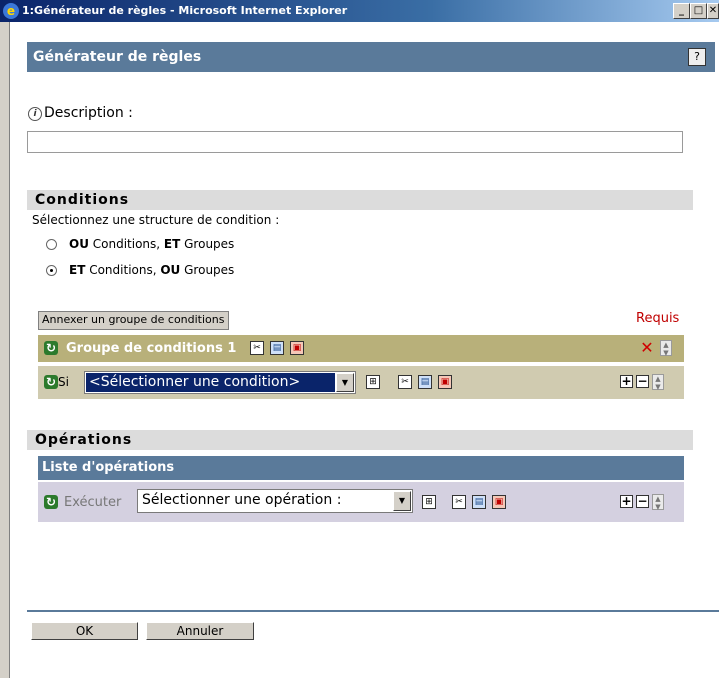 This screenshot has width=719, height=678. Describe the element at coordinates (51, 270) in the screenshot. I see `radio-and-conditions` at that location.